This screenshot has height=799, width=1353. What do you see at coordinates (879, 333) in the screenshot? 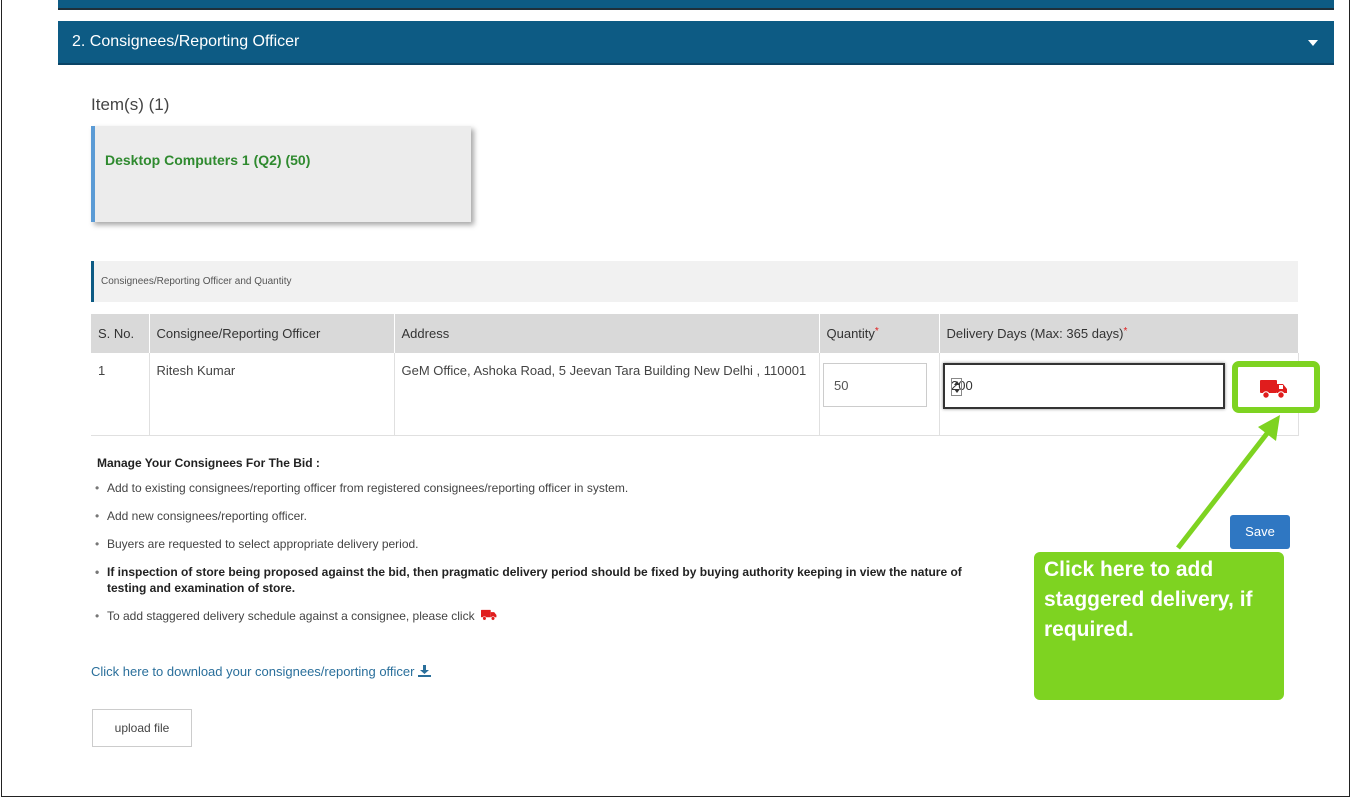
I see `header-quantity: Quantity*` at bounding box center [879, 333].